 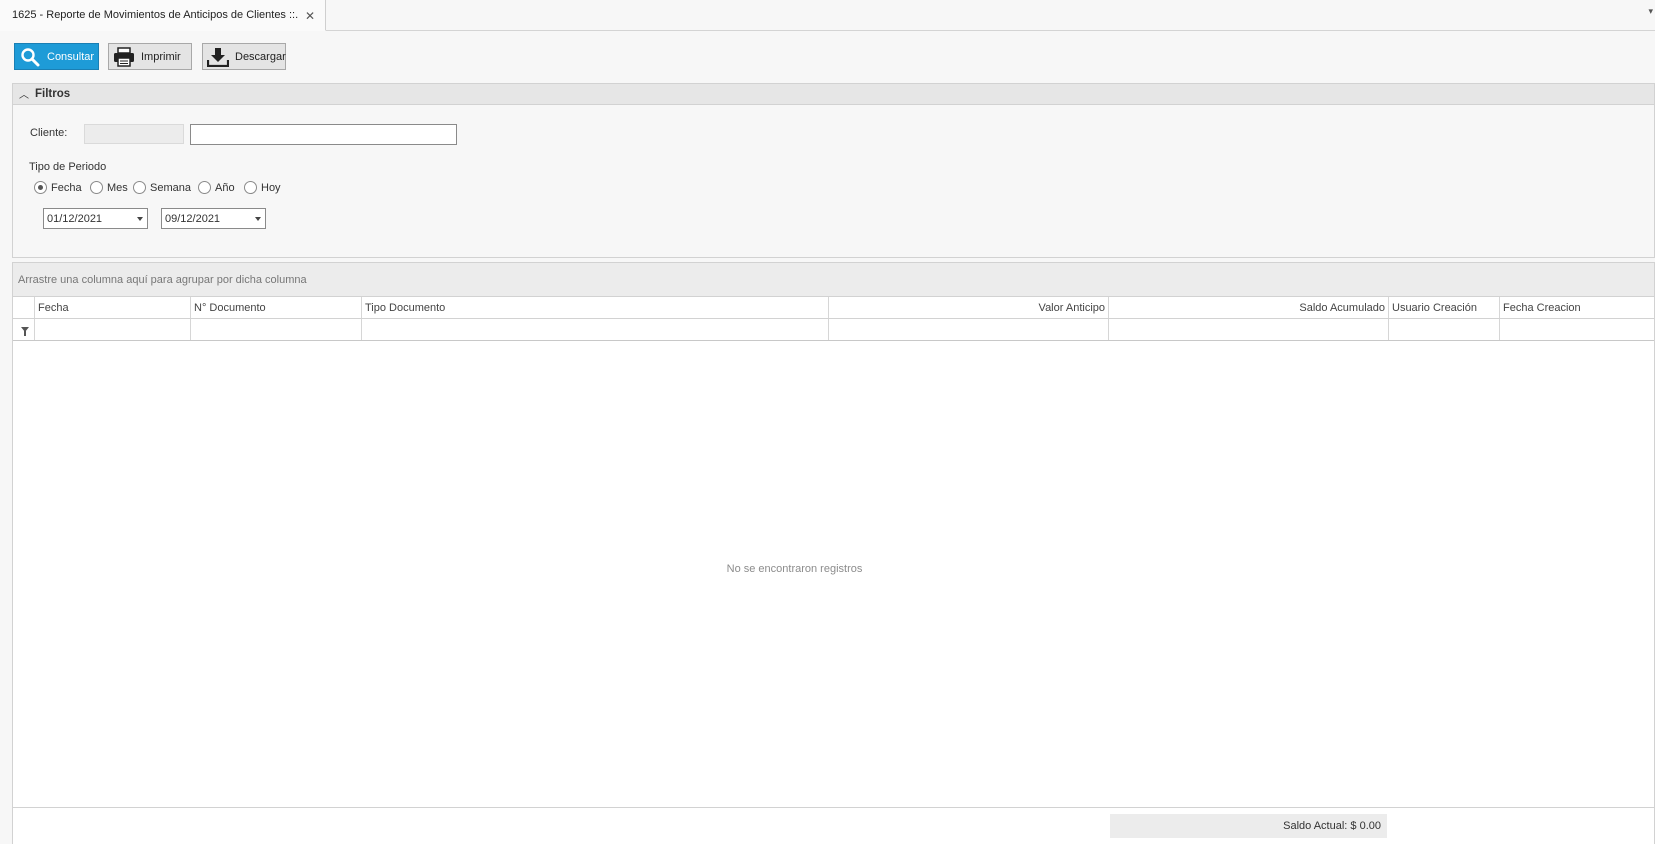 What do you see at coordinates (969, 307) in the screenshot?
I see `column-header-valor-anticipo: Valor Anticipo` at bounding box center [969, 307].